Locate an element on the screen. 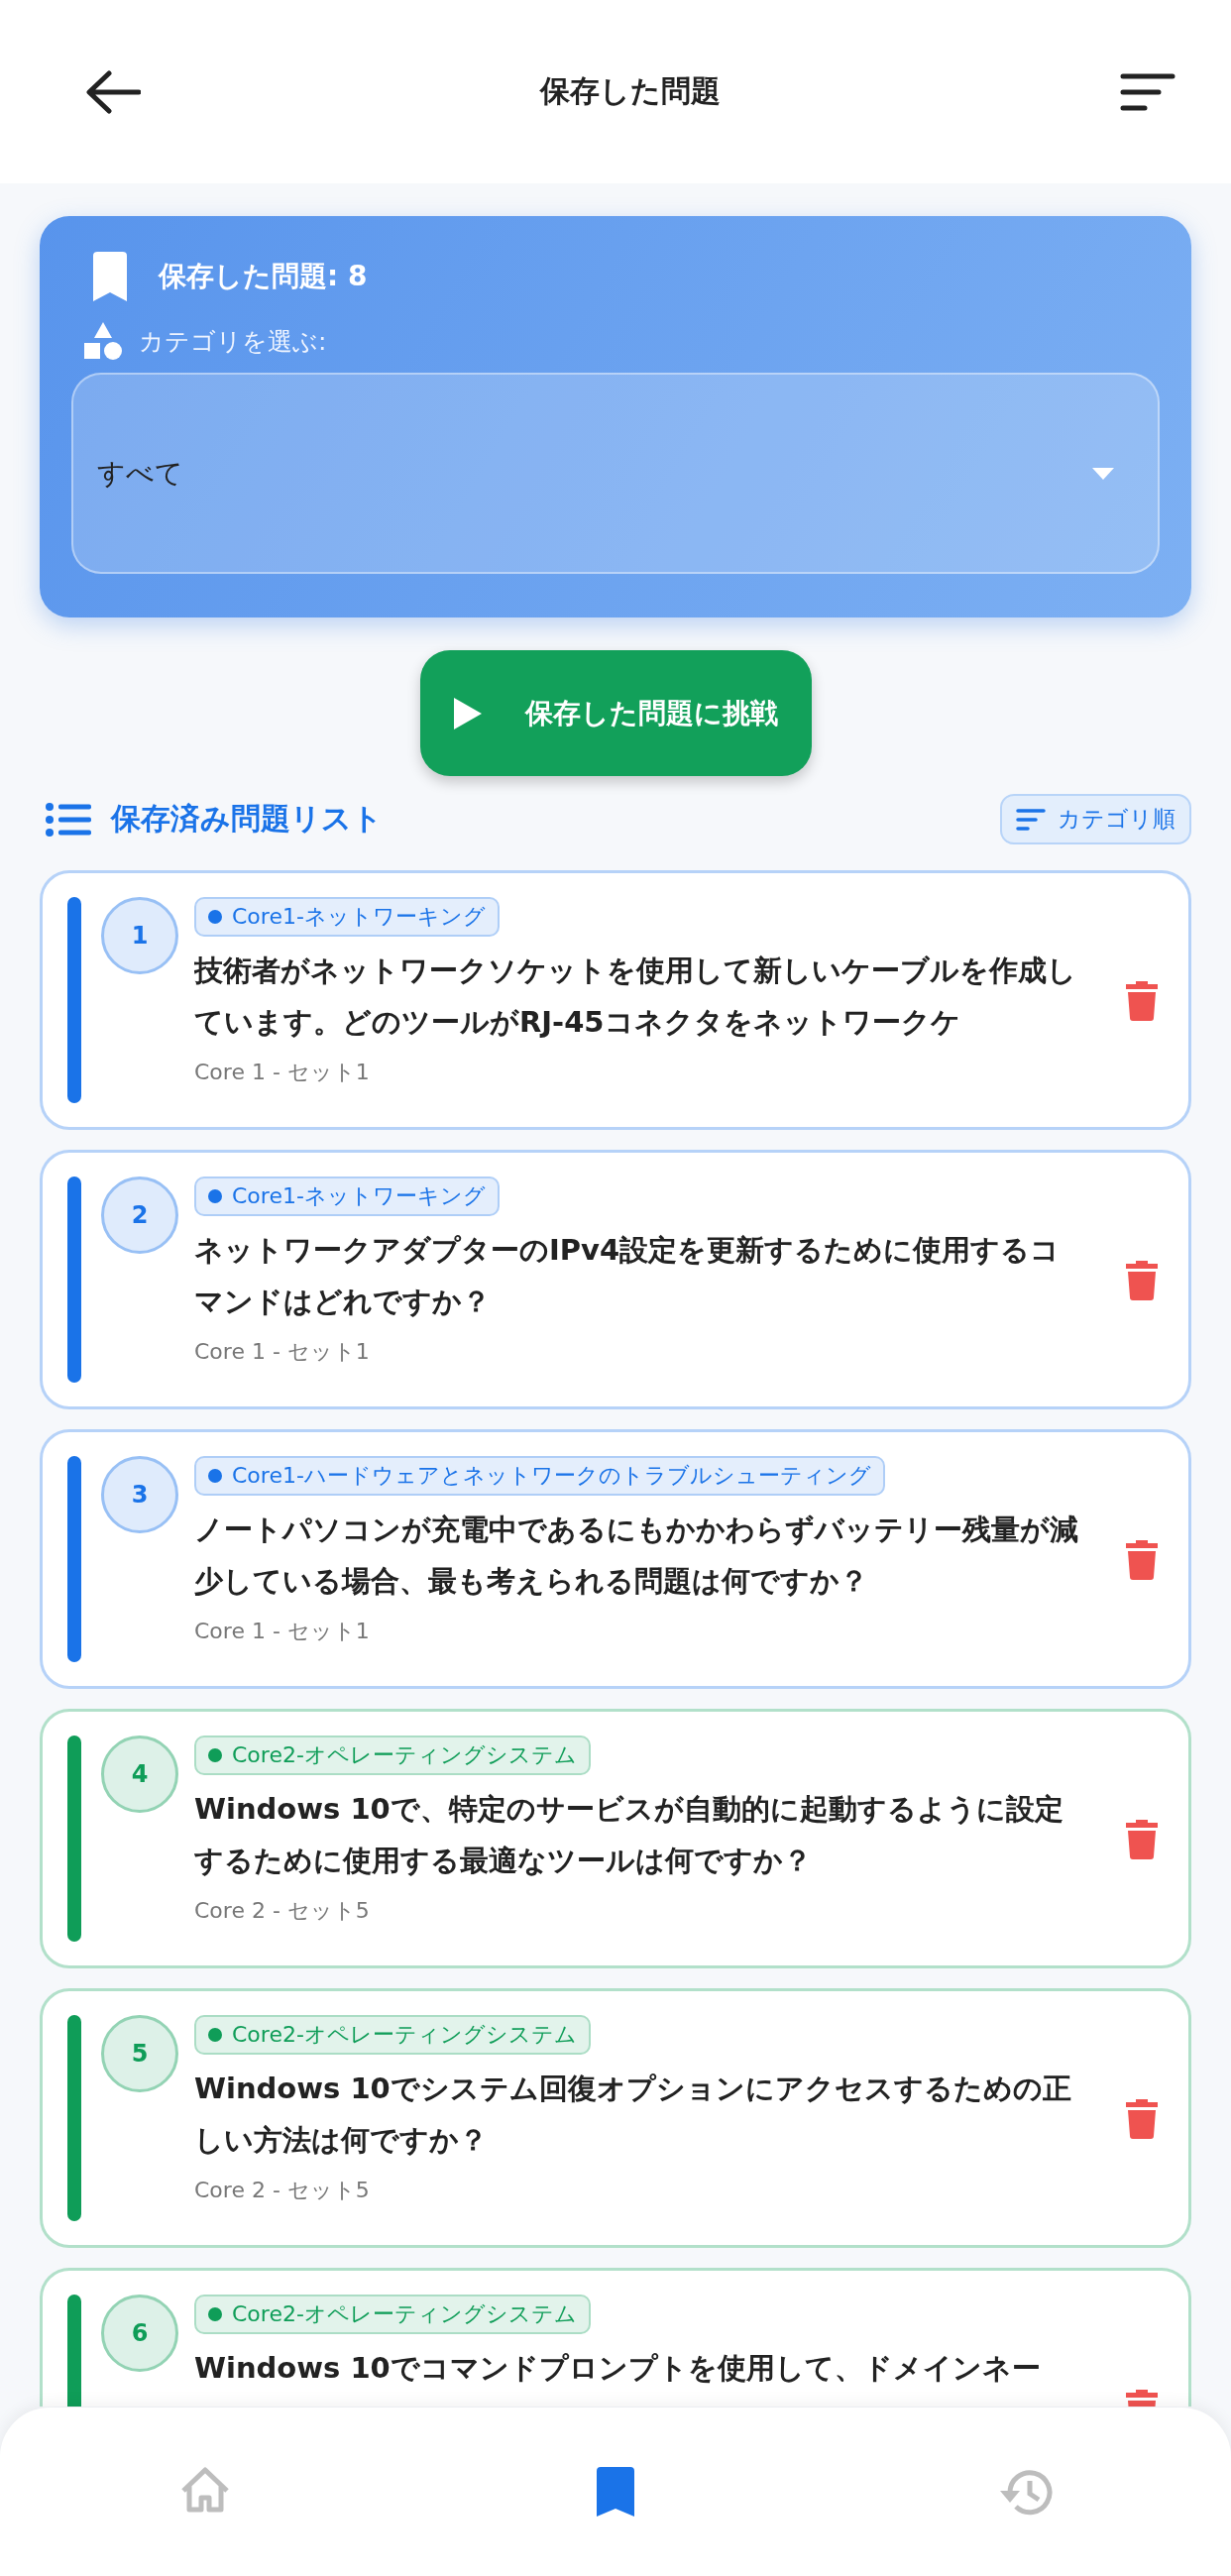 This screenshot has height=2576, width=1231. question-text: Windows 10で、特定のサービスが自動的に起動するように設定するために使用する最適なツールは何ですか？ is located at coordinates (629, 1835).